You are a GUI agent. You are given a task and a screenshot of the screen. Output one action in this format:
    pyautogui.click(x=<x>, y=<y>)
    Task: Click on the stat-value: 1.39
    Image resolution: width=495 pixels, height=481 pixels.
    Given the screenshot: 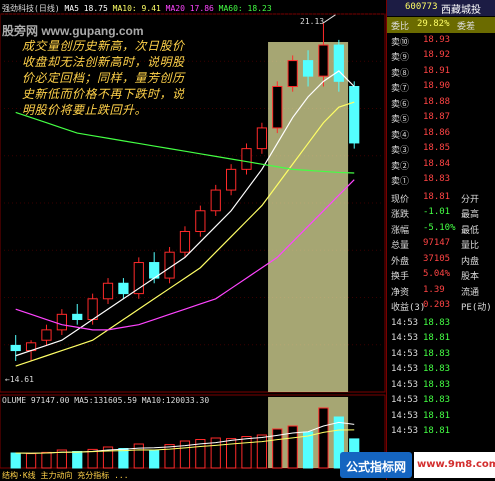 What is the action you would take?
    pyautogui.click(x=434, y=289)
    